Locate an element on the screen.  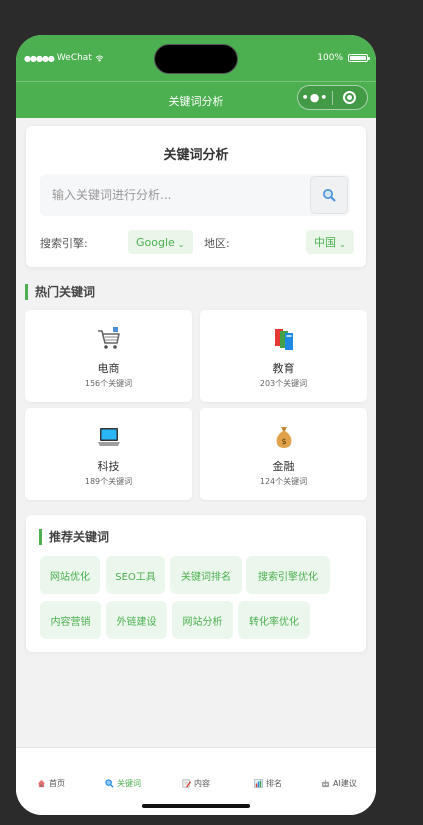
tab-home: 首页 is located at coordinates (51, 783).